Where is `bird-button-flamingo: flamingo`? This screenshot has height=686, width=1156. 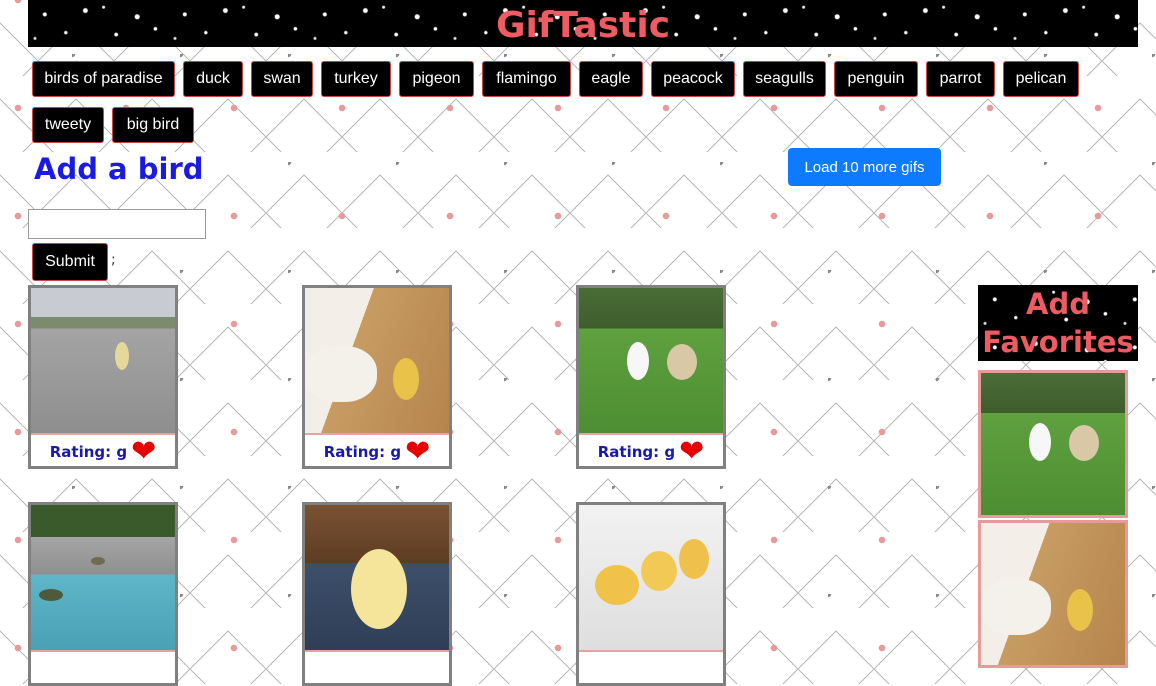
bird-button-flamingo: flamingo is located at coordinates (526, 79).